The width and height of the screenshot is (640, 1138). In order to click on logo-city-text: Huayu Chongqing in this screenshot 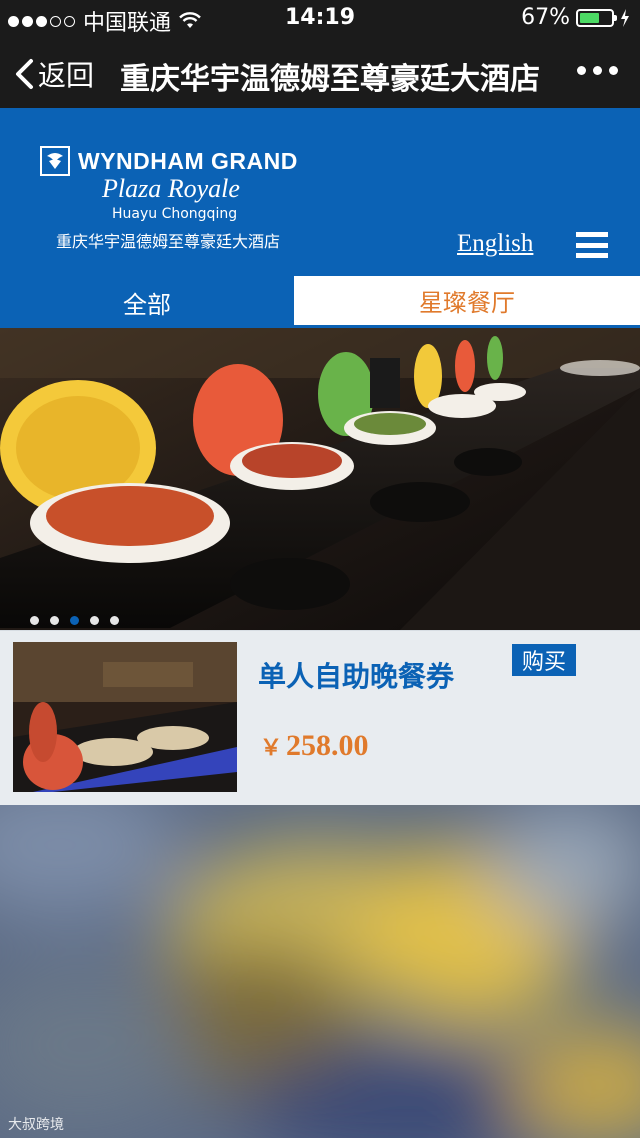, I will do `click(175, 214)`.